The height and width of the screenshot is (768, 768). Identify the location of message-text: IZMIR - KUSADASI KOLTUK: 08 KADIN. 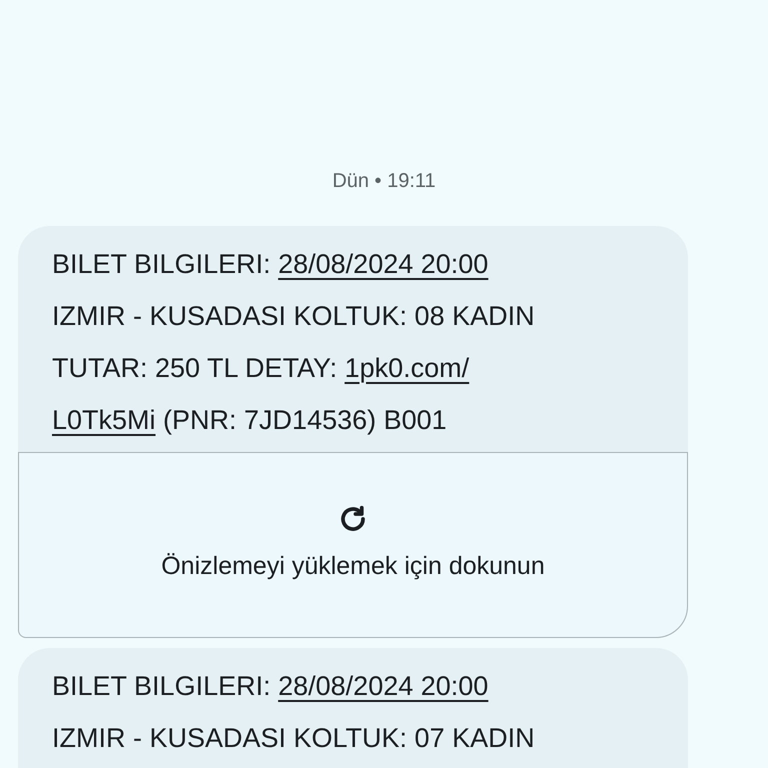
(294, 316).